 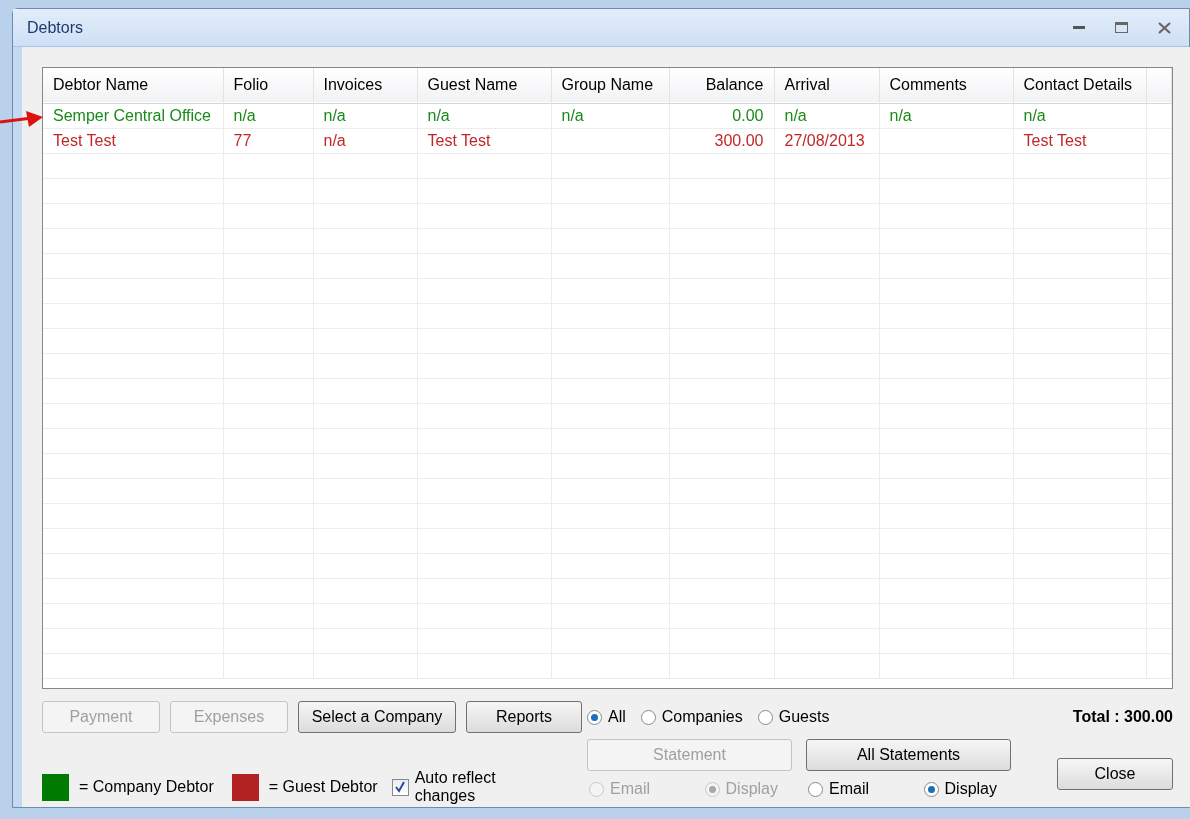 What do you see at coordinates (946, 85) in the screenshot?
I see `column-header: Comments` at bounding box center [946, 85].